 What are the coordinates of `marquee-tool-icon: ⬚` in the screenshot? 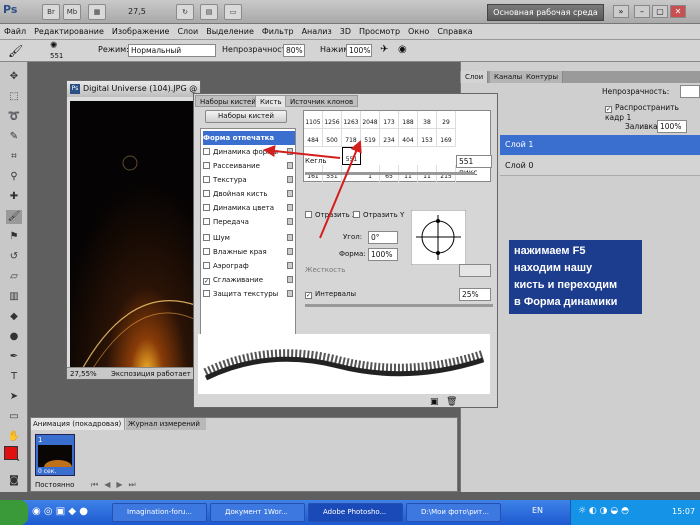 It's located at (14, 97).